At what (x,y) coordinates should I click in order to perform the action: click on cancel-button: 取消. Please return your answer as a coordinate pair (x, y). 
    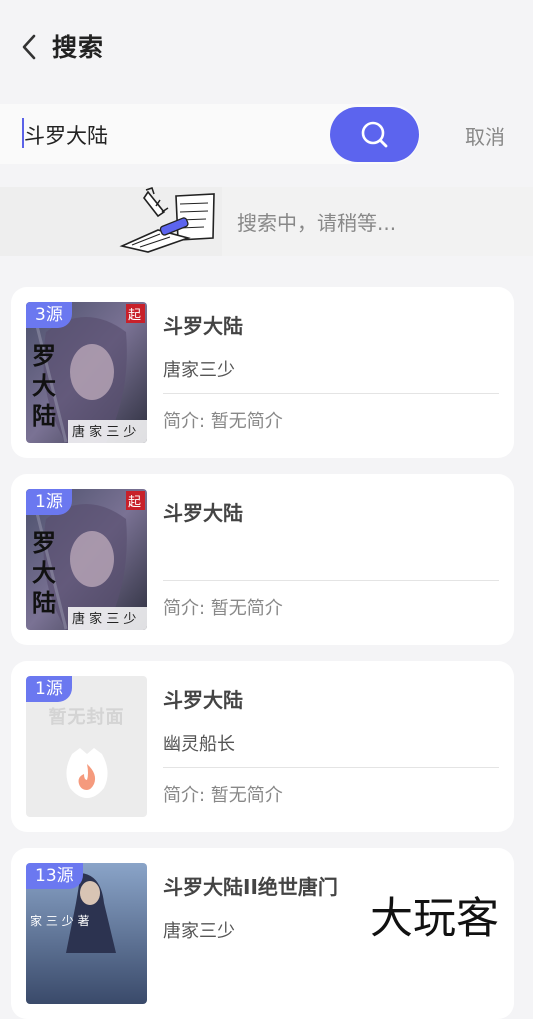
    Looking at the image, I should click on (485, 135).